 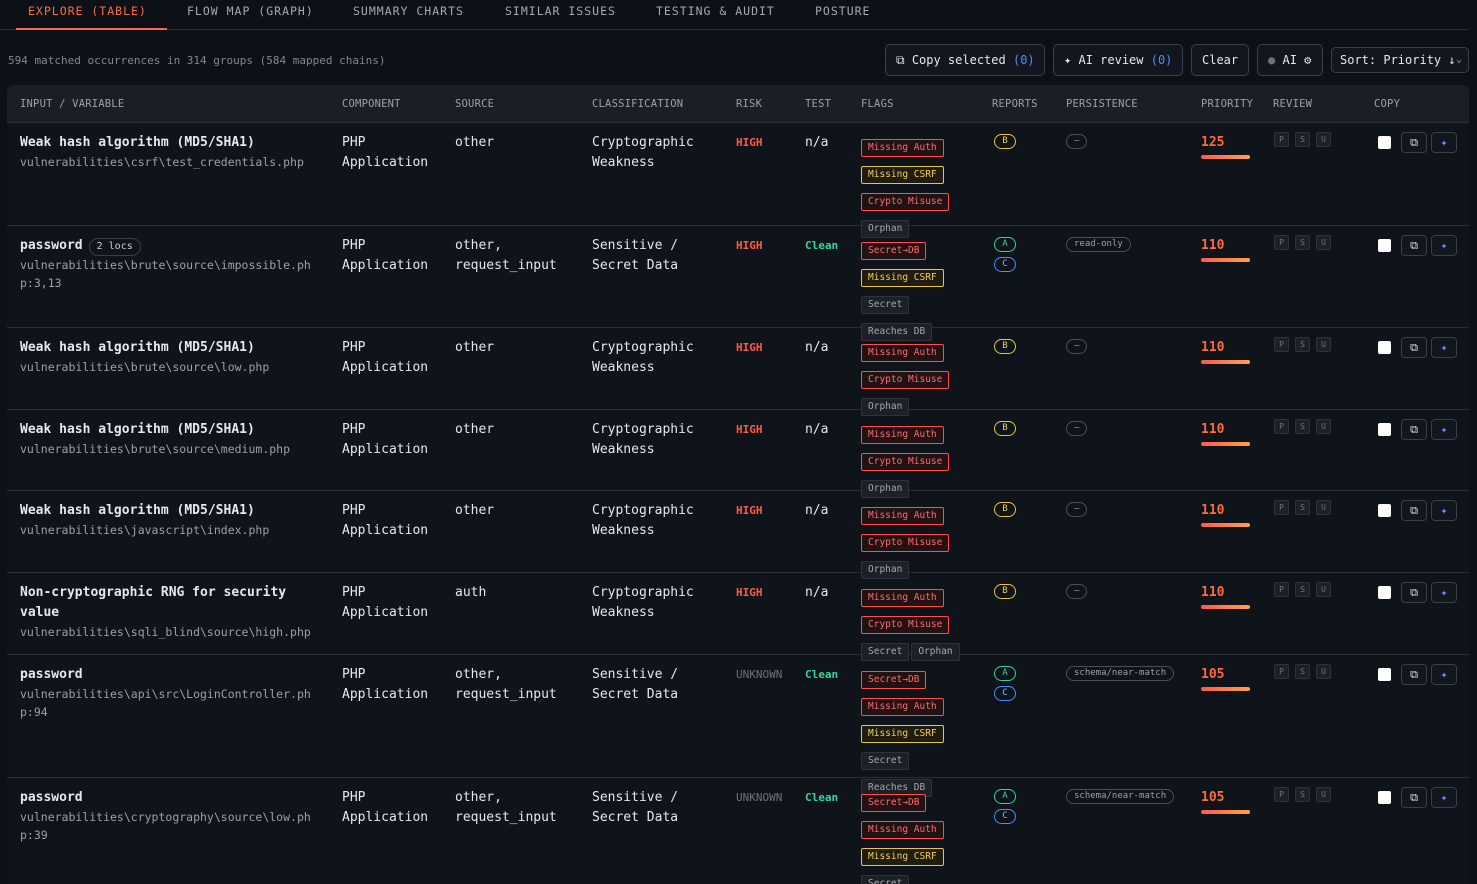 What do you see at coordinates (842, 14) in the screenshot?
I see `tab-posture: POSTURE` at bounding box center [842, 14].